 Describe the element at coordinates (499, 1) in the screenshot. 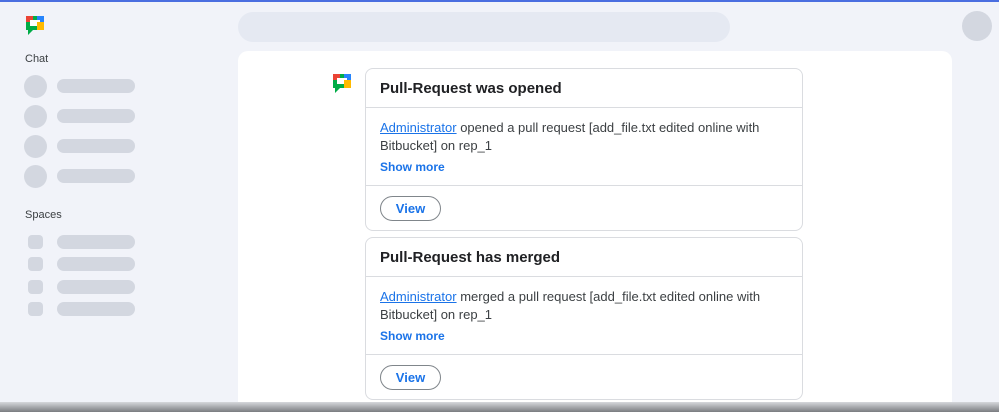

I see `window-top-border` at that location.